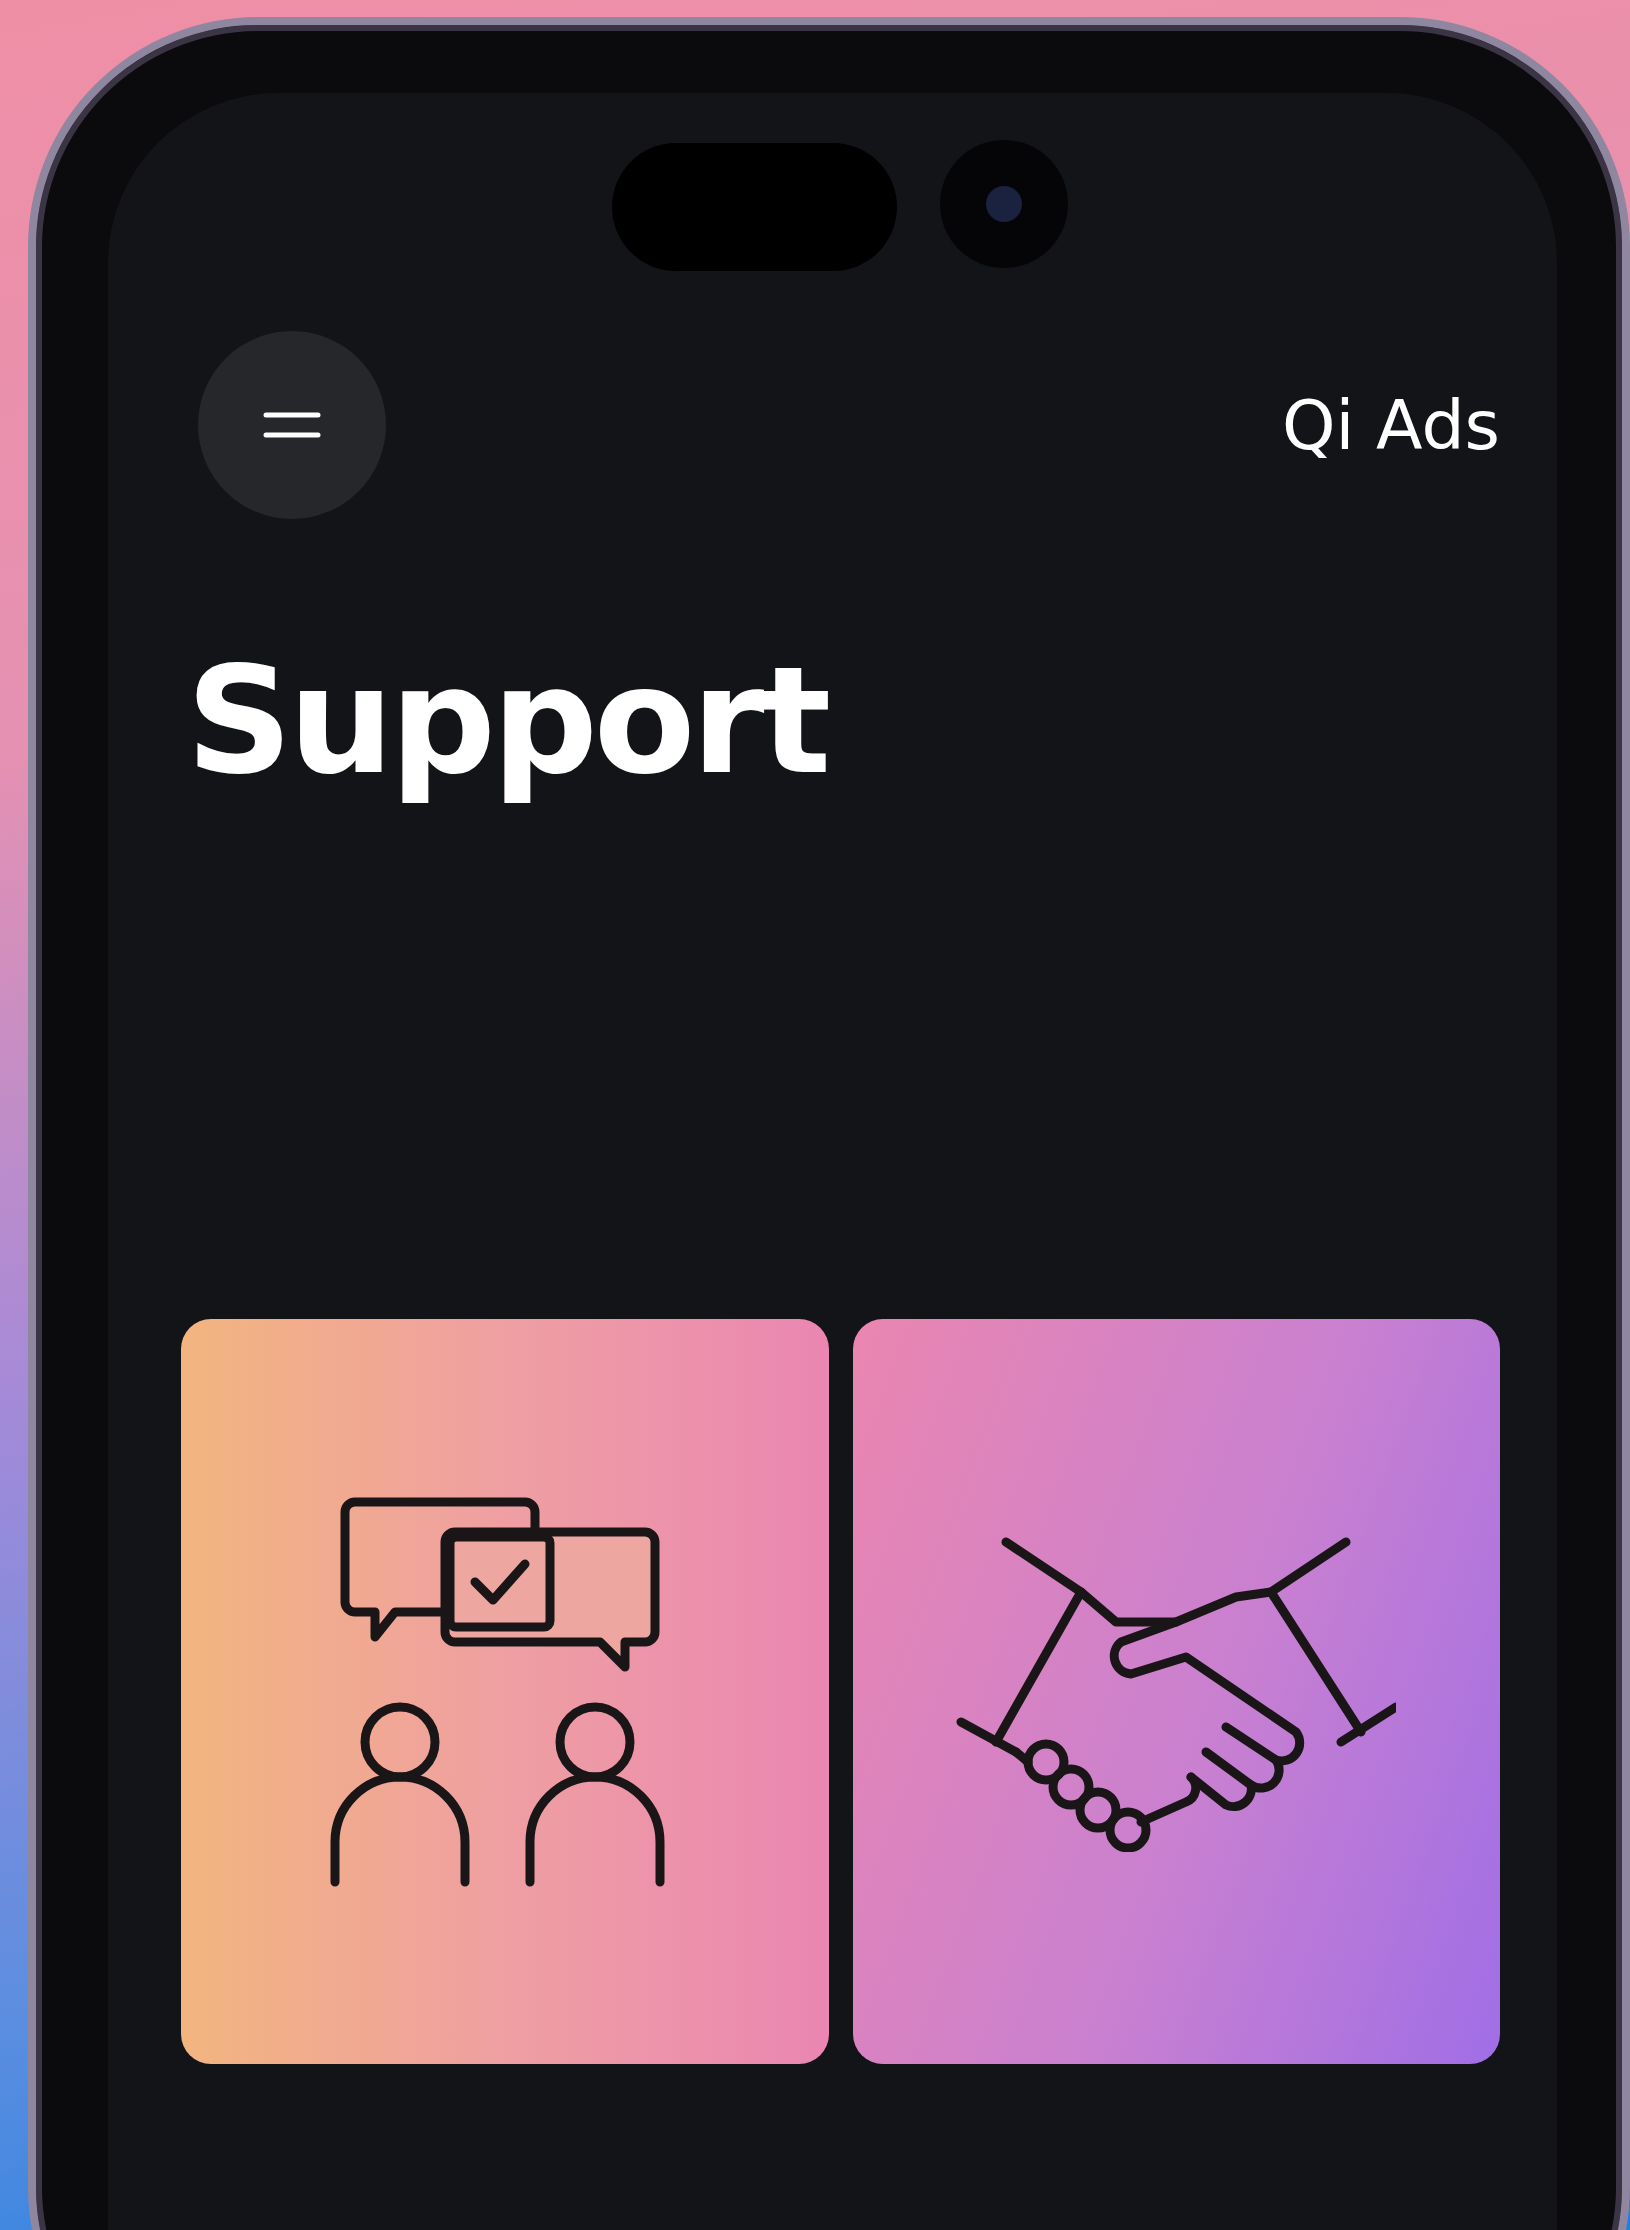  I want to click on app-title: Qi Ads, so click(1391, 425).